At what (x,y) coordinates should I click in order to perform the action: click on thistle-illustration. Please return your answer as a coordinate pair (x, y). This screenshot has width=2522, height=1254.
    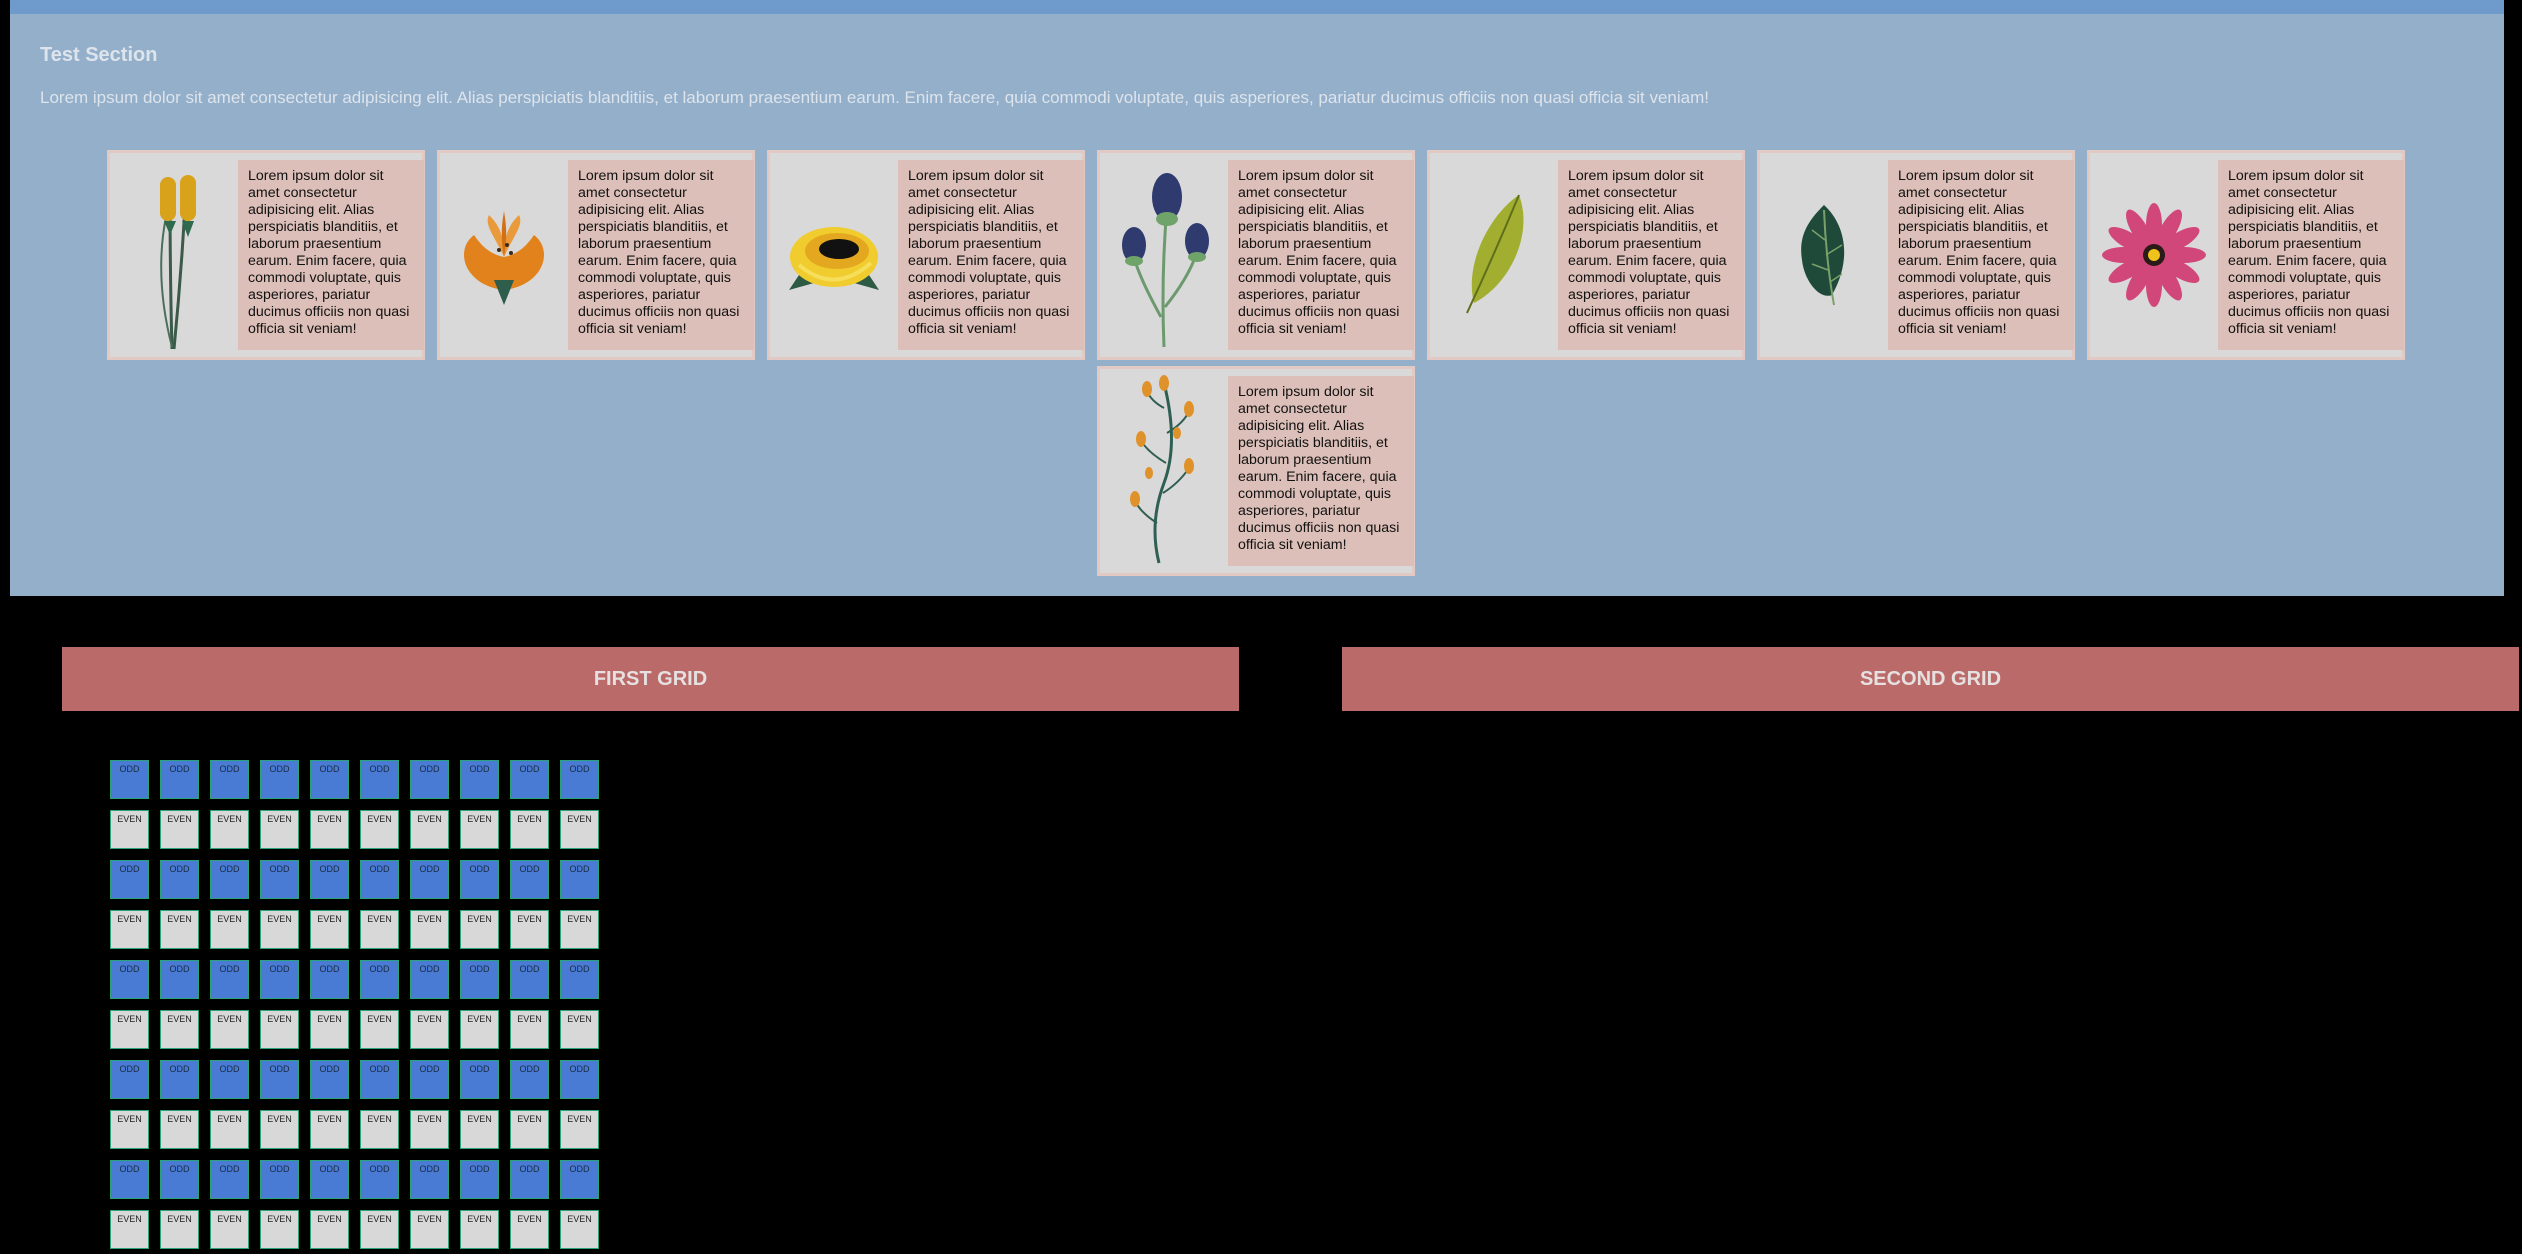
    Looking at the image, I should click on (1164, 255).